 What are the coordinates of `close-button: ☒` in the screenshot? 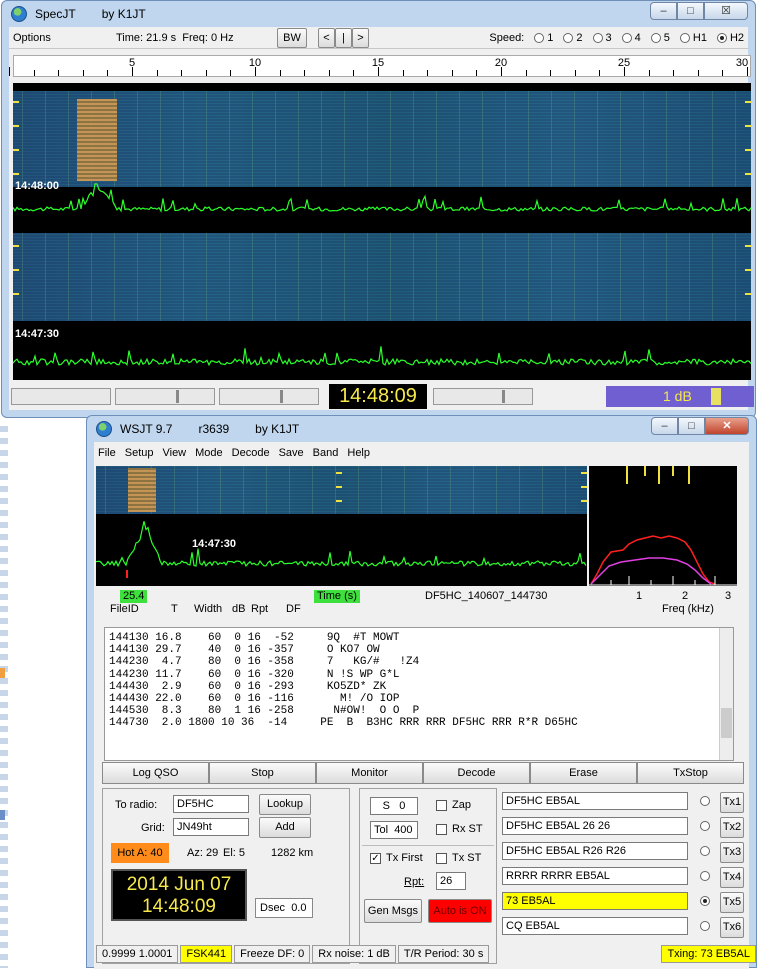 It's located at (726, 11).